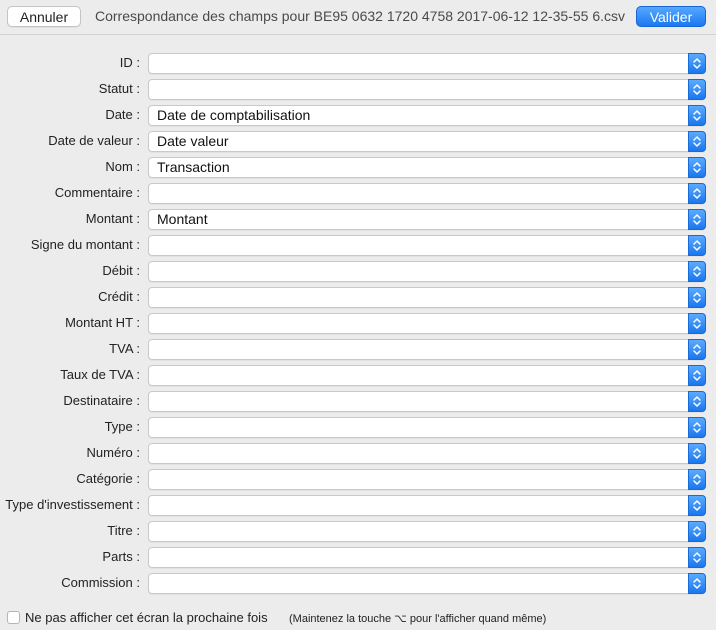 The image size is (716, 630). What do you see at coordinates (122, 166) in the screenshot?
I see `field-label: Nom :` at bounding box center [122, 166].